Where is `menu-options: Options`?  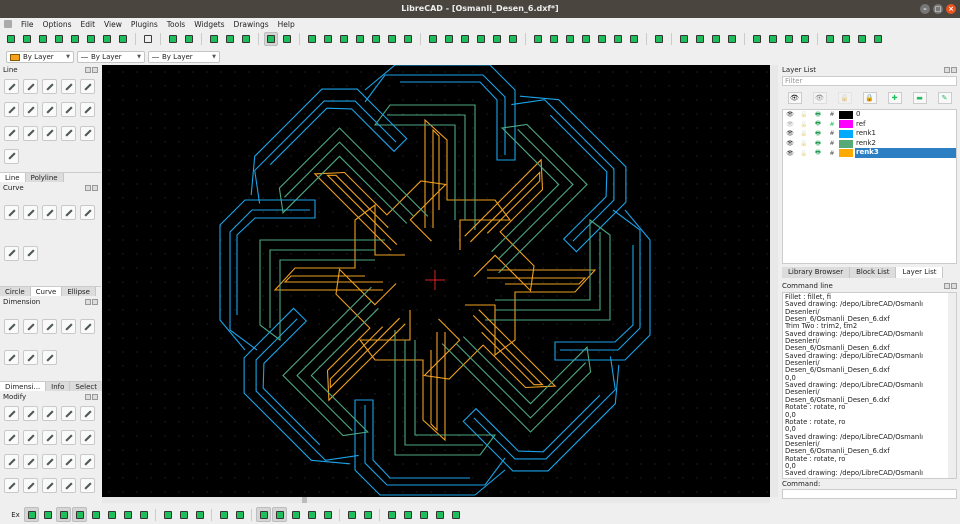 menu-options: Options is located at coordinates (57, 24).